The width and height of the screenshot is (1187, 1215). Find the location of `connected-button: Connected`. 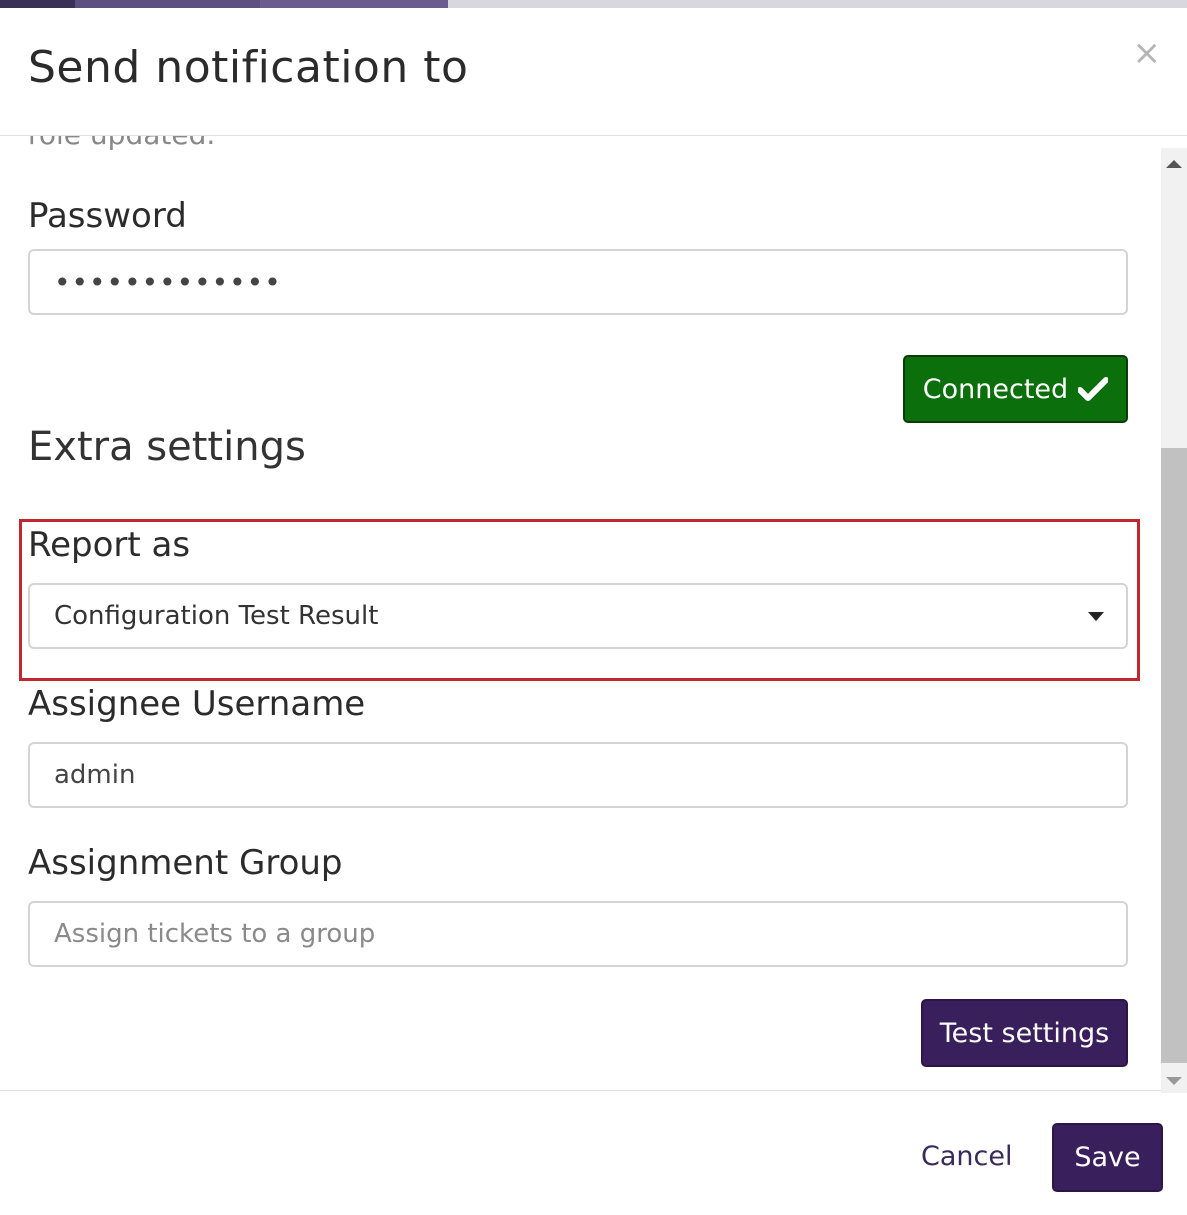

connected-button: Connected is located at coordinates (1015, 389).